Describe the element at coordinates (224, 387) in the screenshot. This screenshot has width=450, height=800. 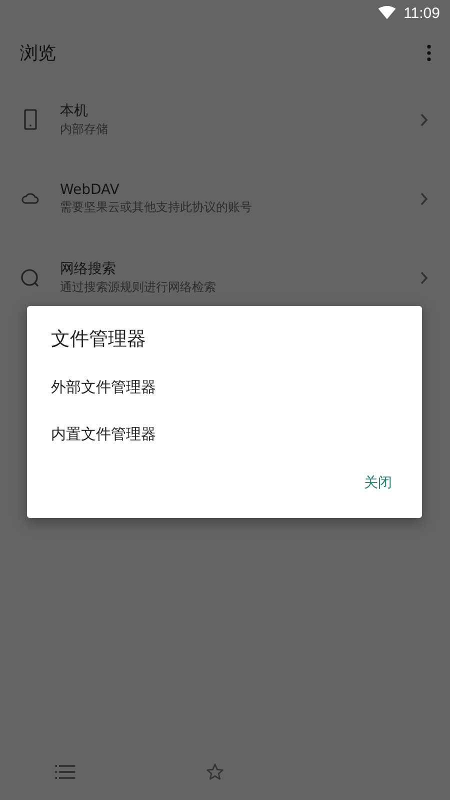
I see `dialog-option: 外部文件管理器` at that location.